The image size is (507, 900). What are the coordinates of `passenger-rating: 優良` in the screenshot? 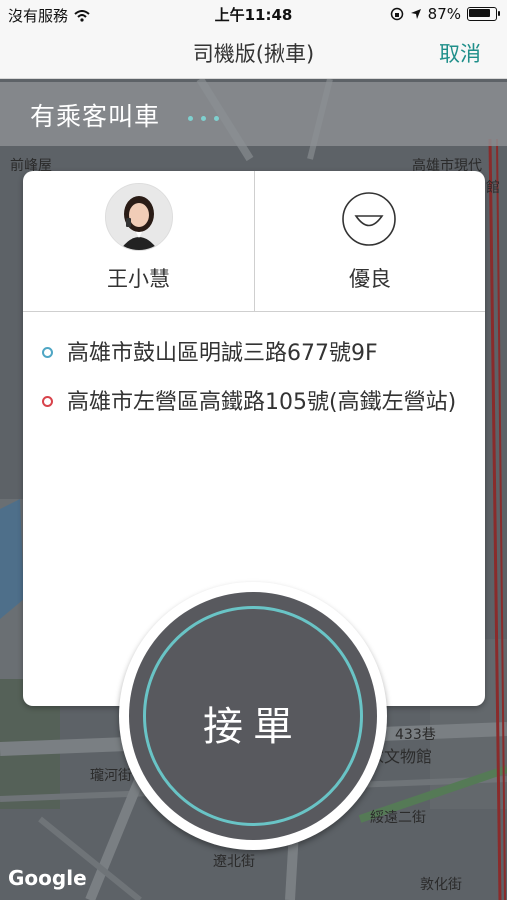 It's located at (370, 279).